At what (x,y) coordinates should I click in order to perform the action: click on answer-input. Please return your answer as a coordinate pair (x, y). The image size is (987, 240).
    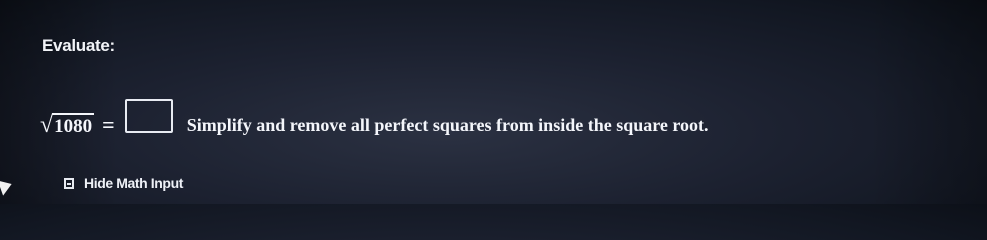
    Looking at the image, I should click on (148, 116).